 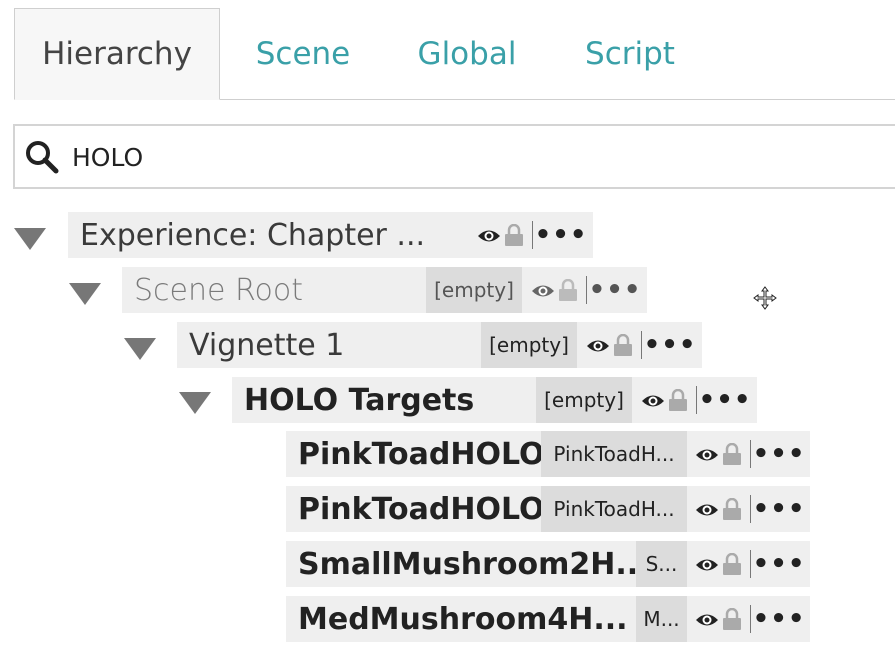 What do you see at coordinates (467, 54) in the screenshot?
I see `tab-global: Global` at bounding box center [467, 54].